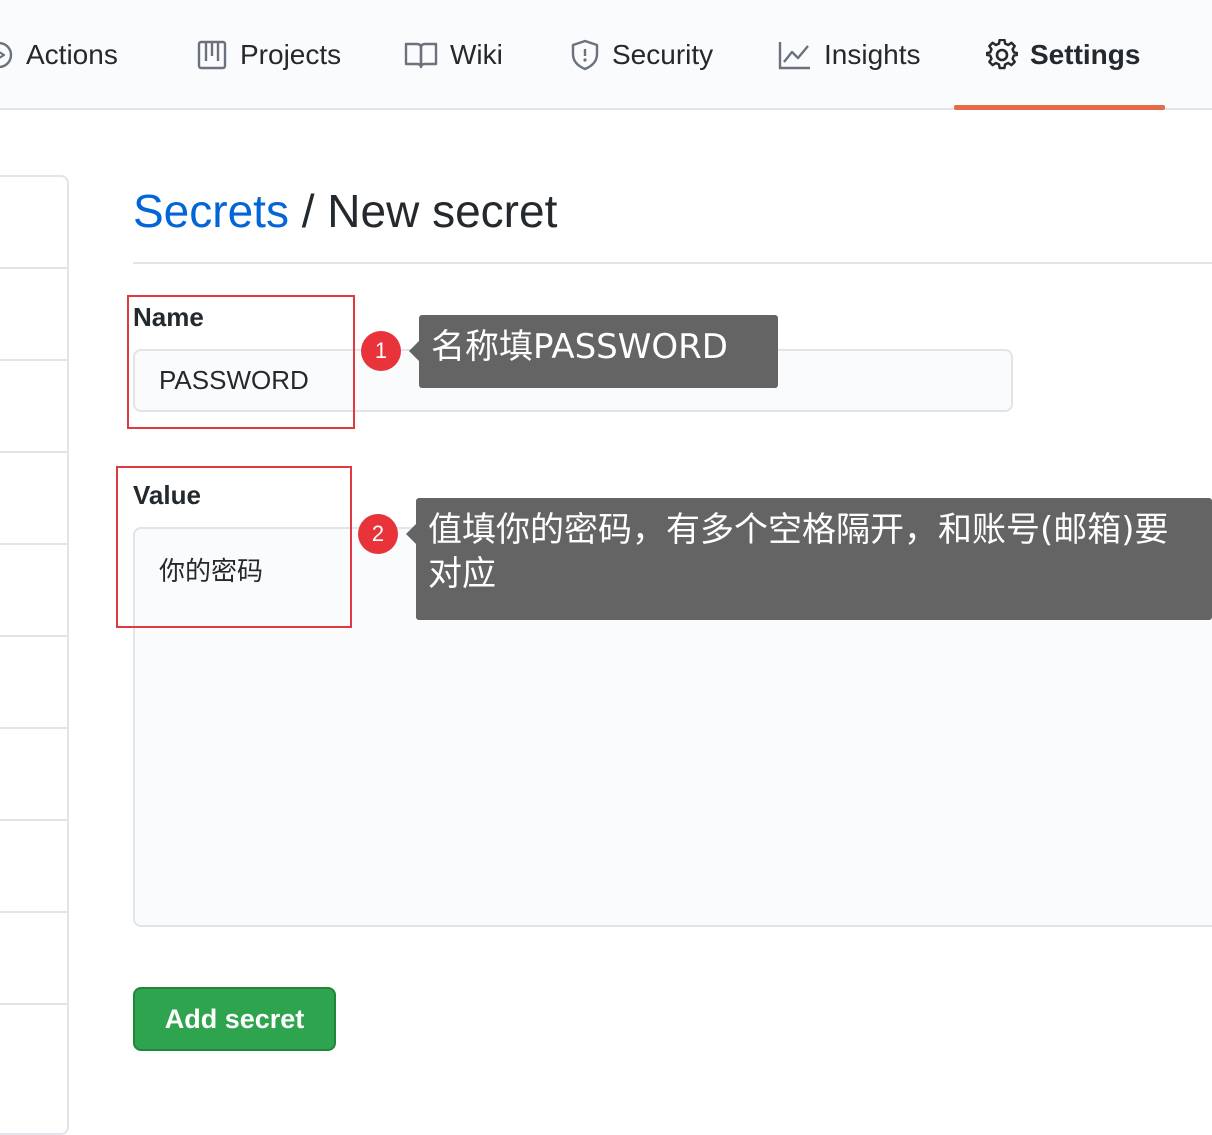  What do you see at coordinates (872, 54) in the screenshot?
I see `tab-insights-label: Insights` at bounding box center [872, 54].